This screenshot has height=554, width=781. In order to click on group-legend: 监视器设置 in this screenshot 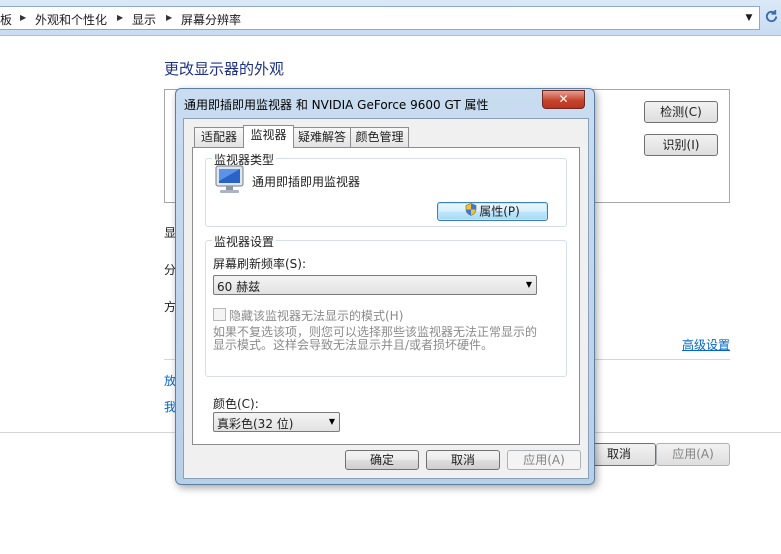, I will do `click(244, 241)`.